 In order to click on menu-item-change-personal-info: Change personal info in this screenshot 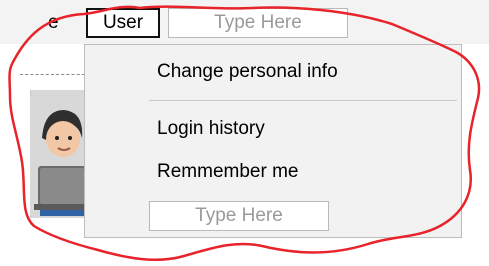, I will do `click(247, 72)`.